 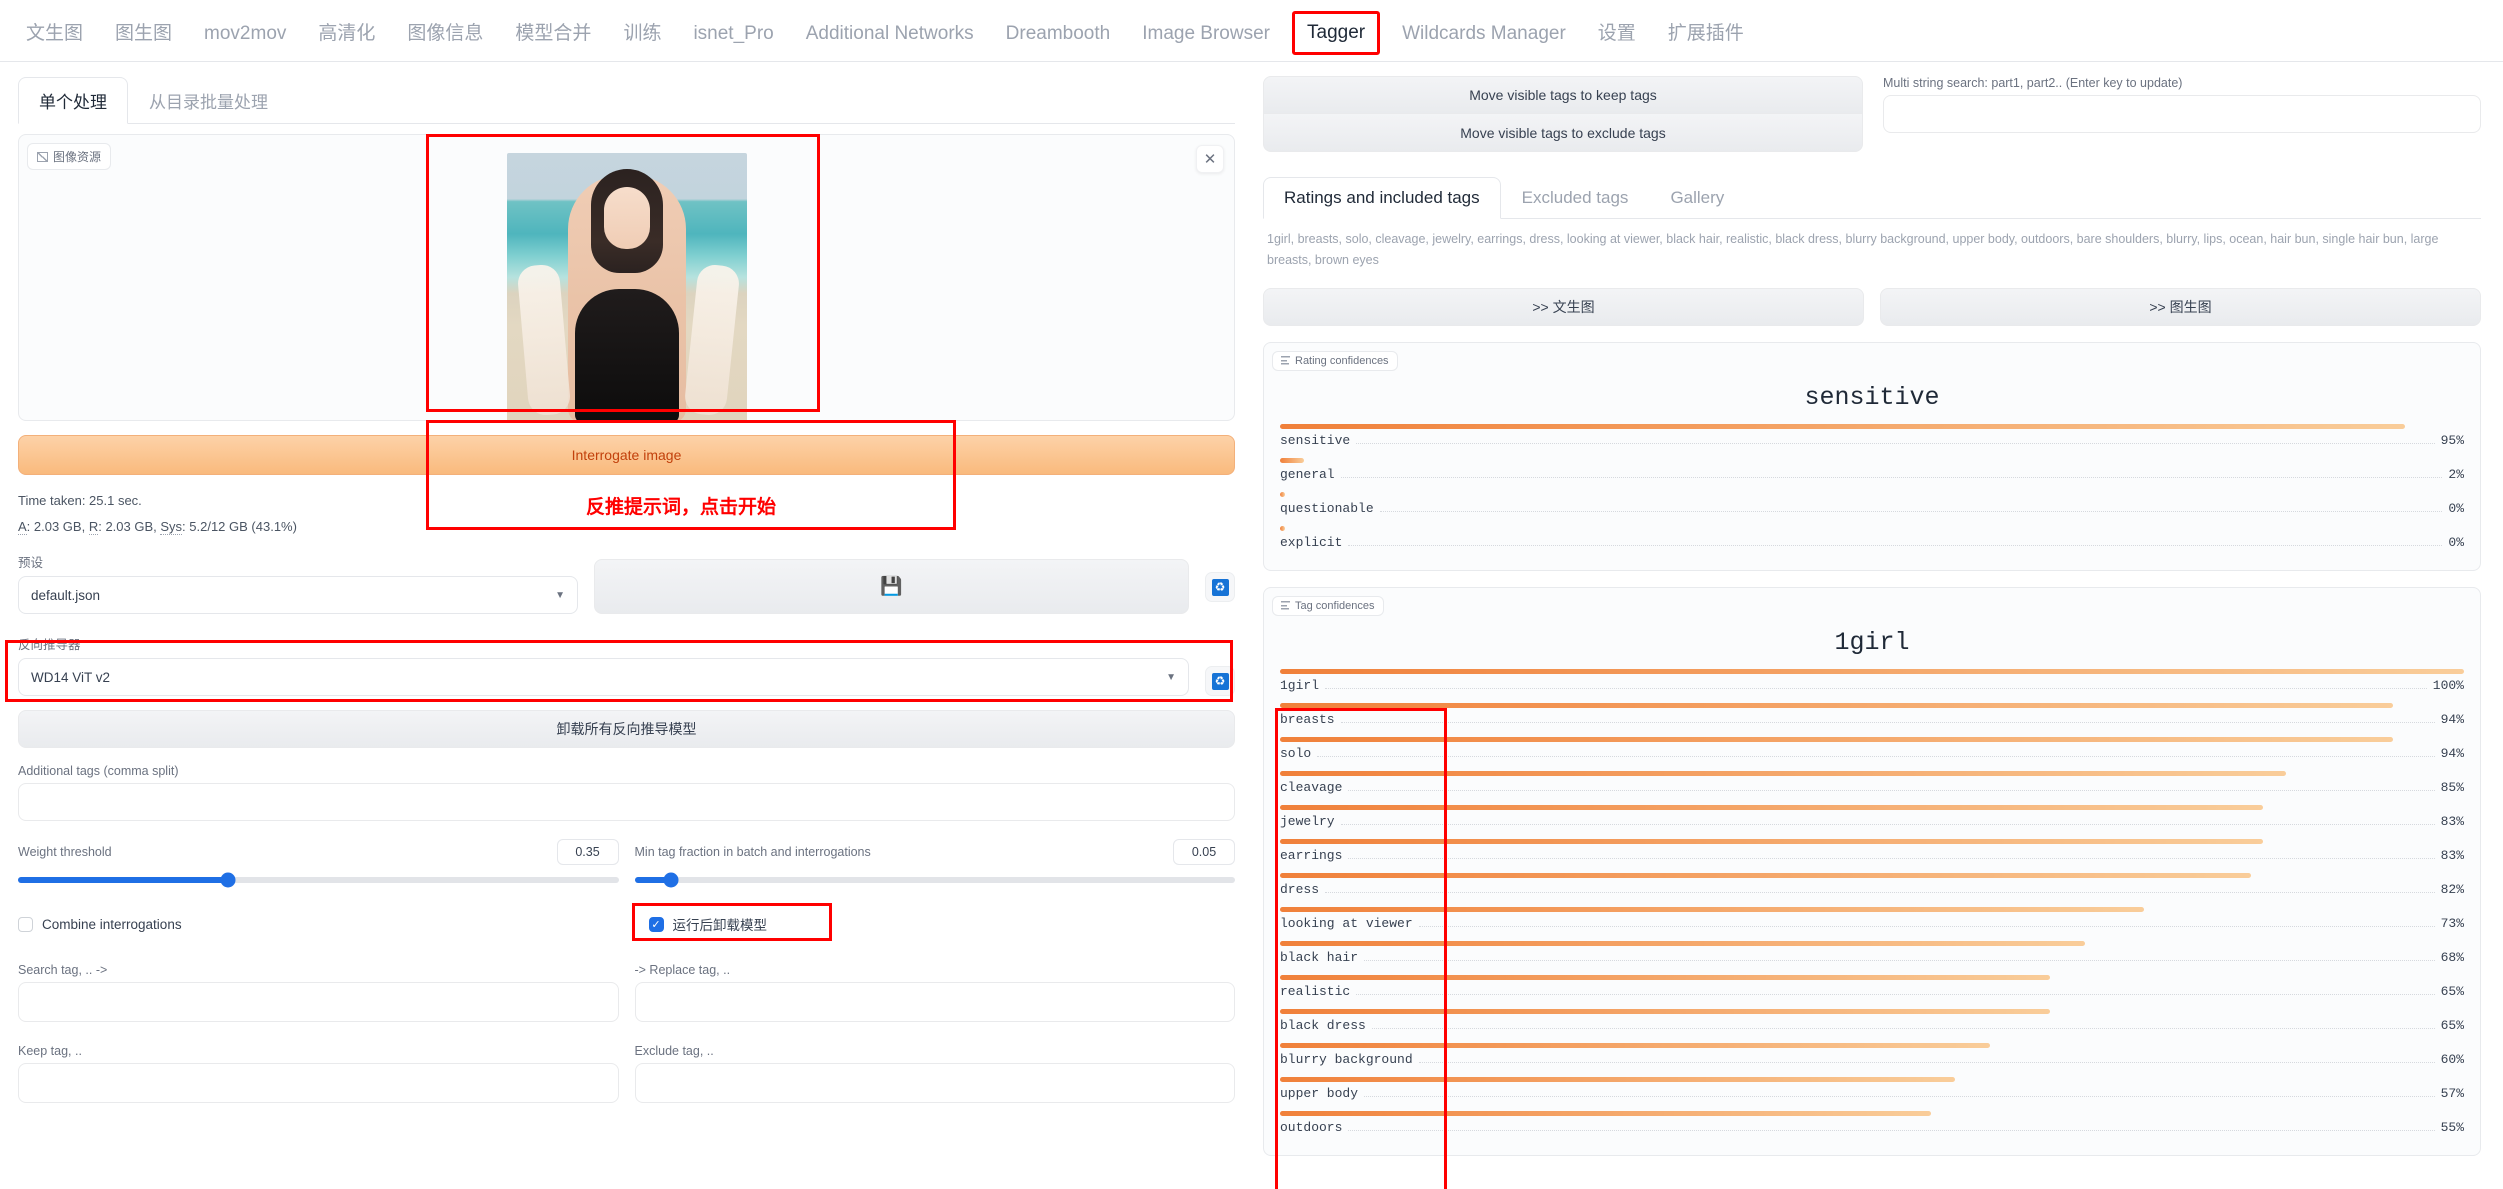 What do you see at coordinates (1563, 95) in the screenshot?
I see `move-visible-to-keep-button: Move visible tags to keep tags` at bounding box center [1563, 95].